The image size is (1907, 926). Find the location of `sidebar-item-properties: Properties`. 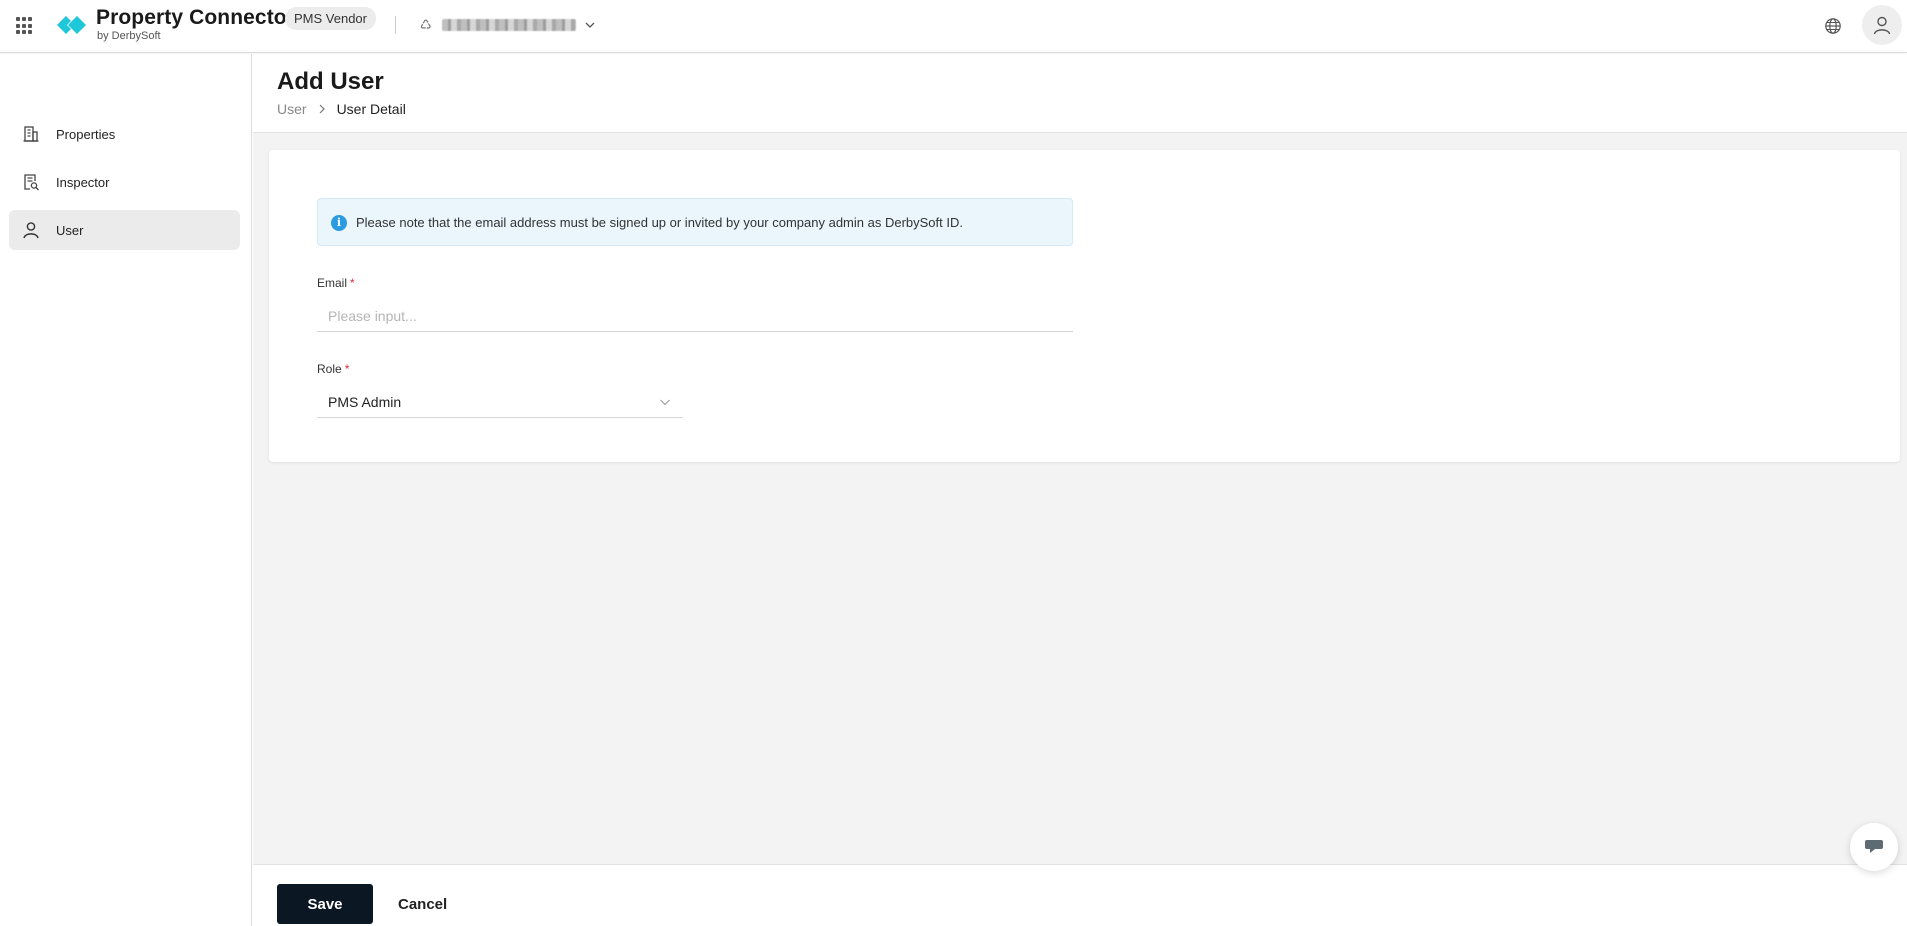

sidebar-item-properties: Properties is located at coordinates (124, 134).